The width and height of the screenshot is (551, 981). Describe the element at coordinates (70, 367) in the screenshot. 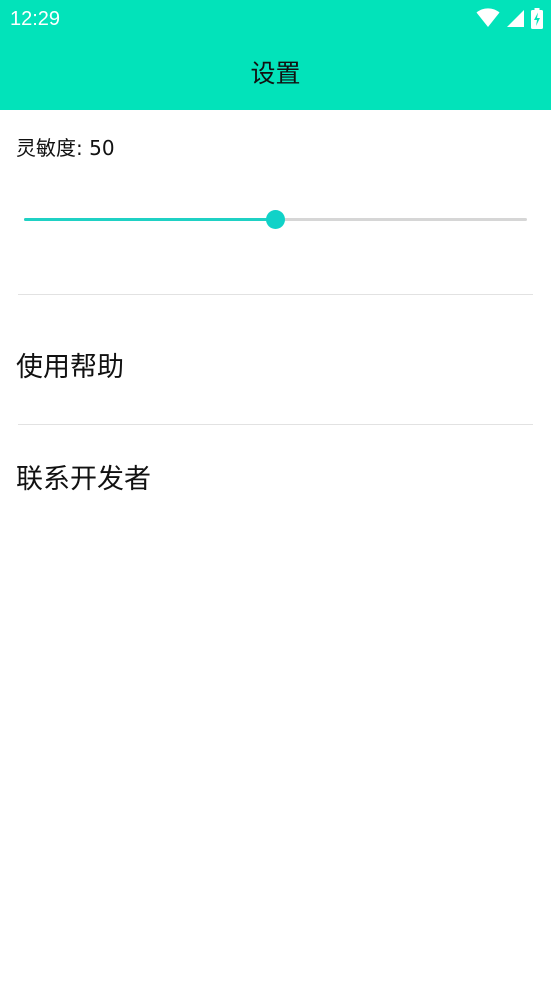

I see `menu-item-help-label: 使用帮助` at that location.